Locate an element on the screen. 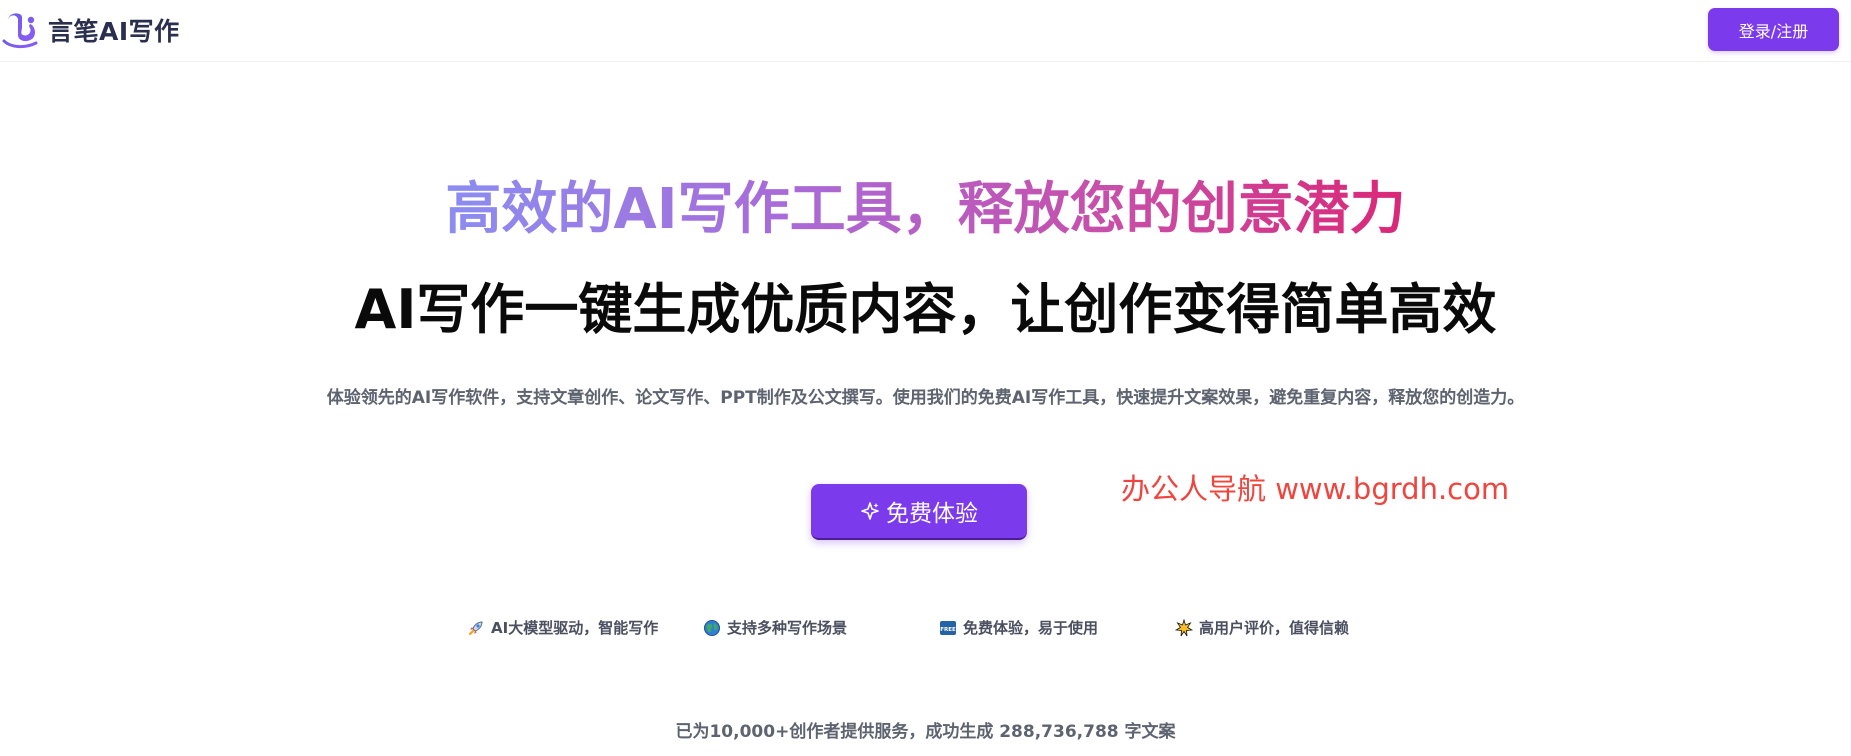 The image size is (1851, 756). free-badge-icon: FREE is located at coordinates (948, 627).